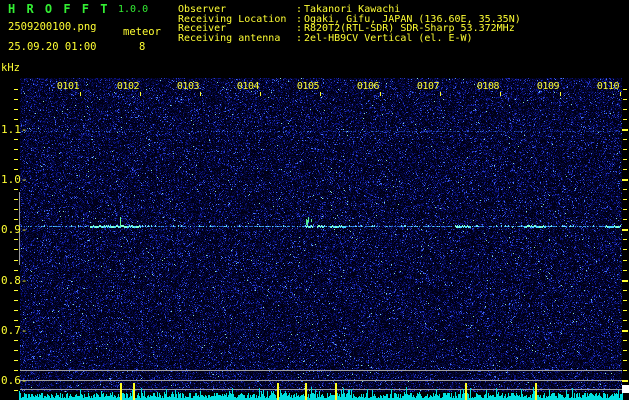 The width and height of the screenshot is (629, 400). I want to click on time-tick-label: 0105, so click(308, 86).